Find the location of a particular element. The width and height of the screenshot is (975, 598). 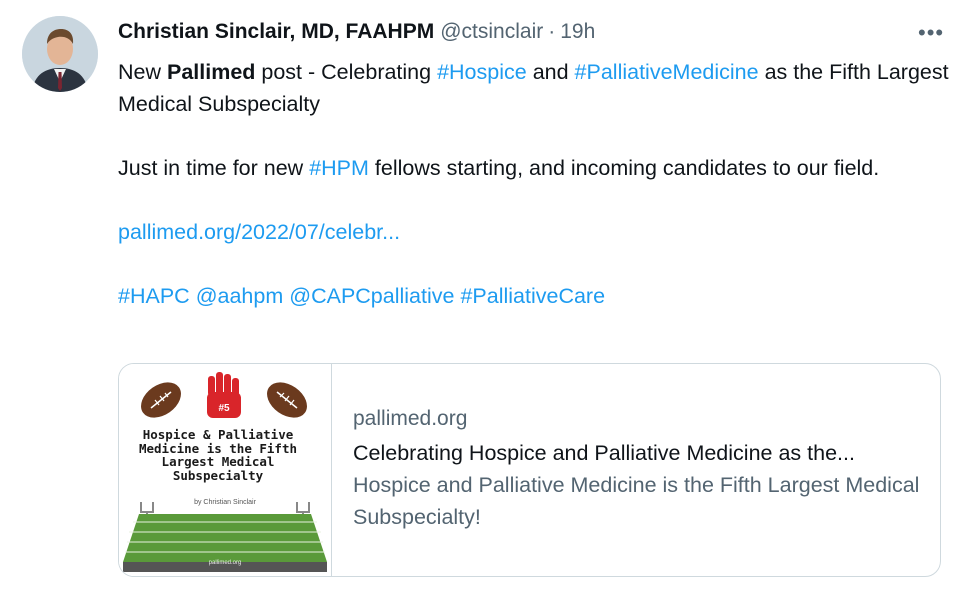

author-handle: @ctsinclair is located at coordinates (491, 32).